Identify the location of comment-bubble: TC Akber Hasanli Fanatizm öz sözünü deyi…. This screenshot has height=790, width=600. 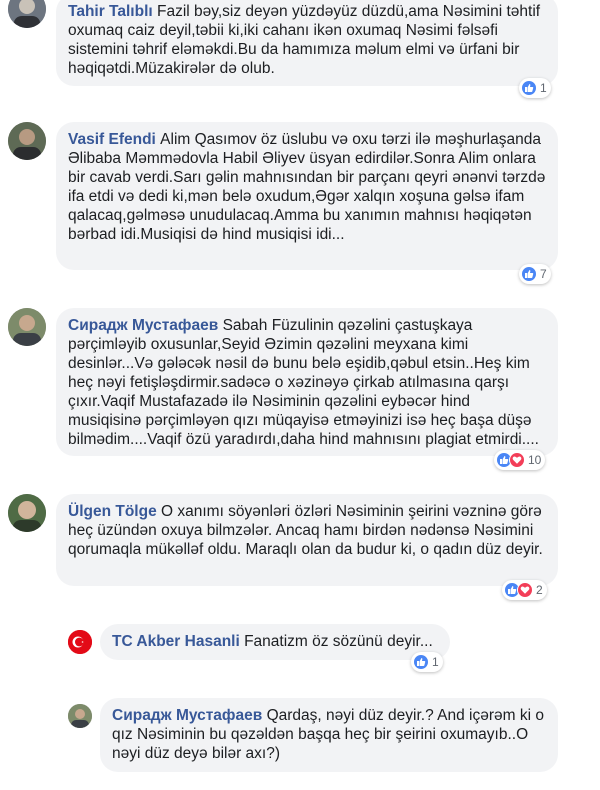
(275, 642).